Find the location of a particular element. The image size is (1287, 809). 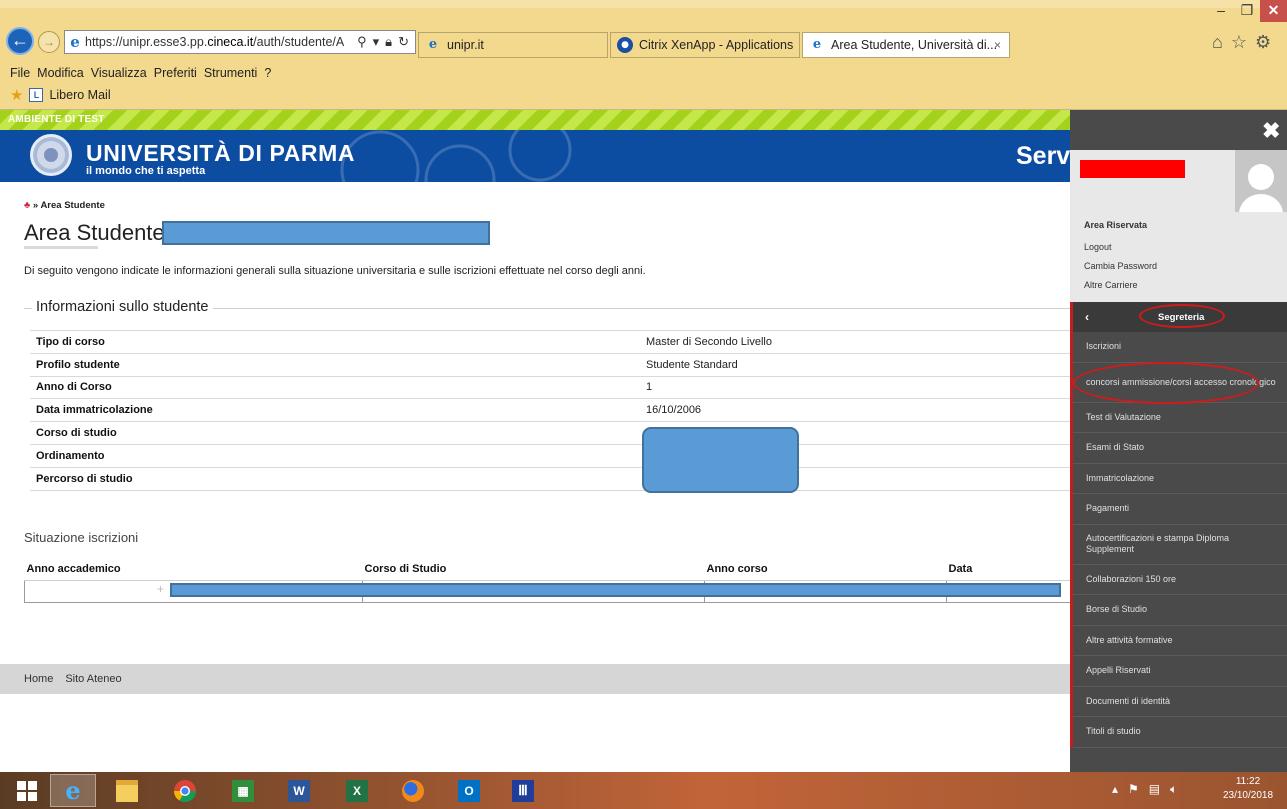

start-button is located at coordinates (27, 790).